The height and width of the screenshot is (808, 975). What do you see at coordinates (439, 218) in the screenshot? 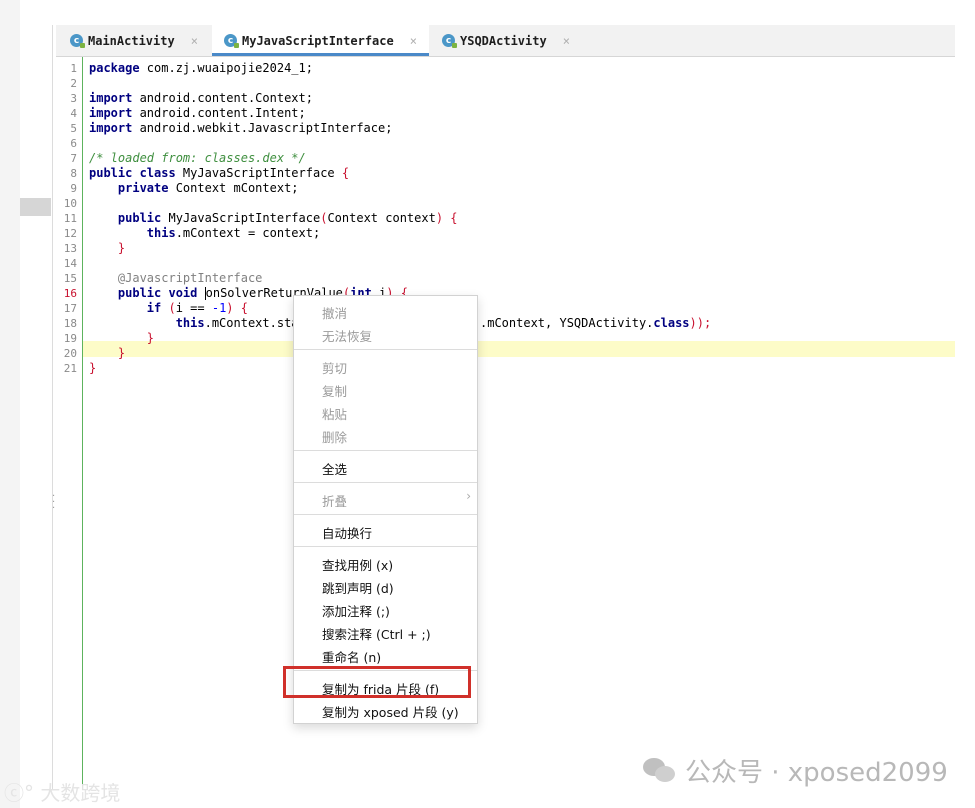
I see `paren: )` at bounding box center [439, 218].